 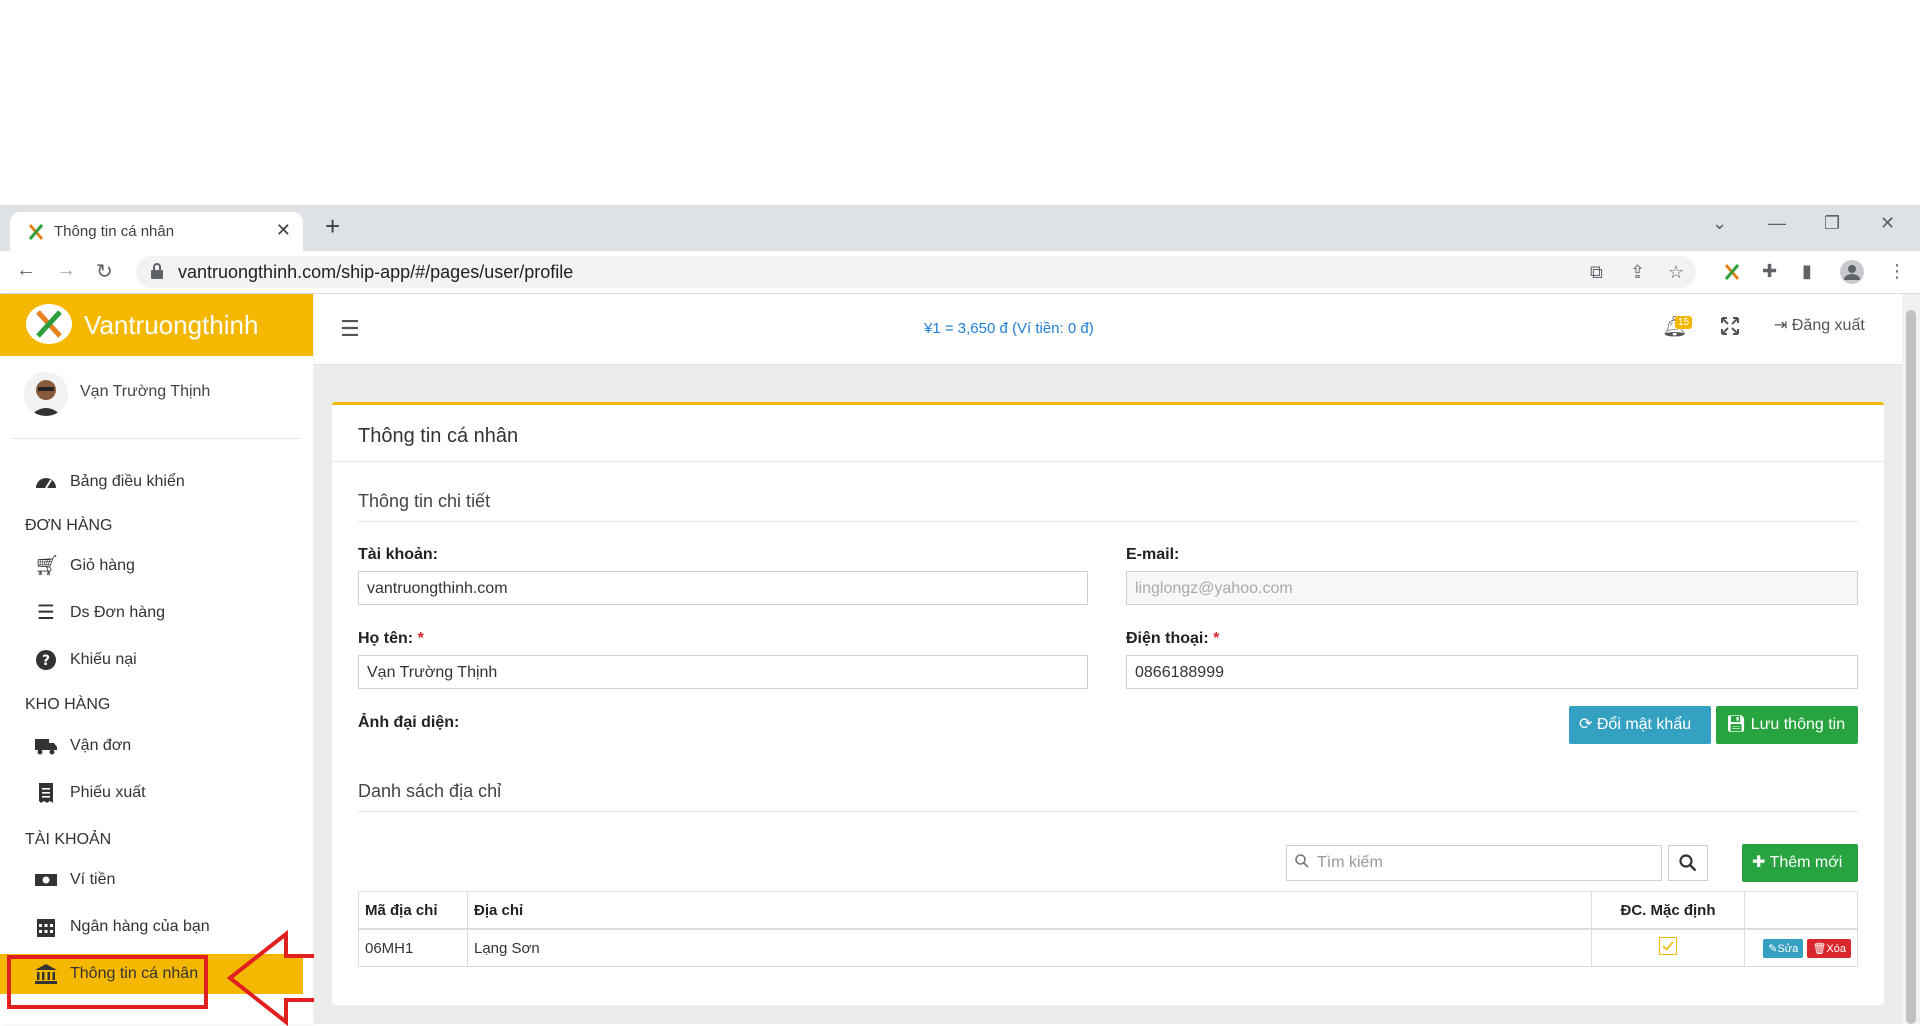 What do you see at coordinates (46, 928) in the screenshot?
I see `calendar-icon` at bounding box center [46, 928].